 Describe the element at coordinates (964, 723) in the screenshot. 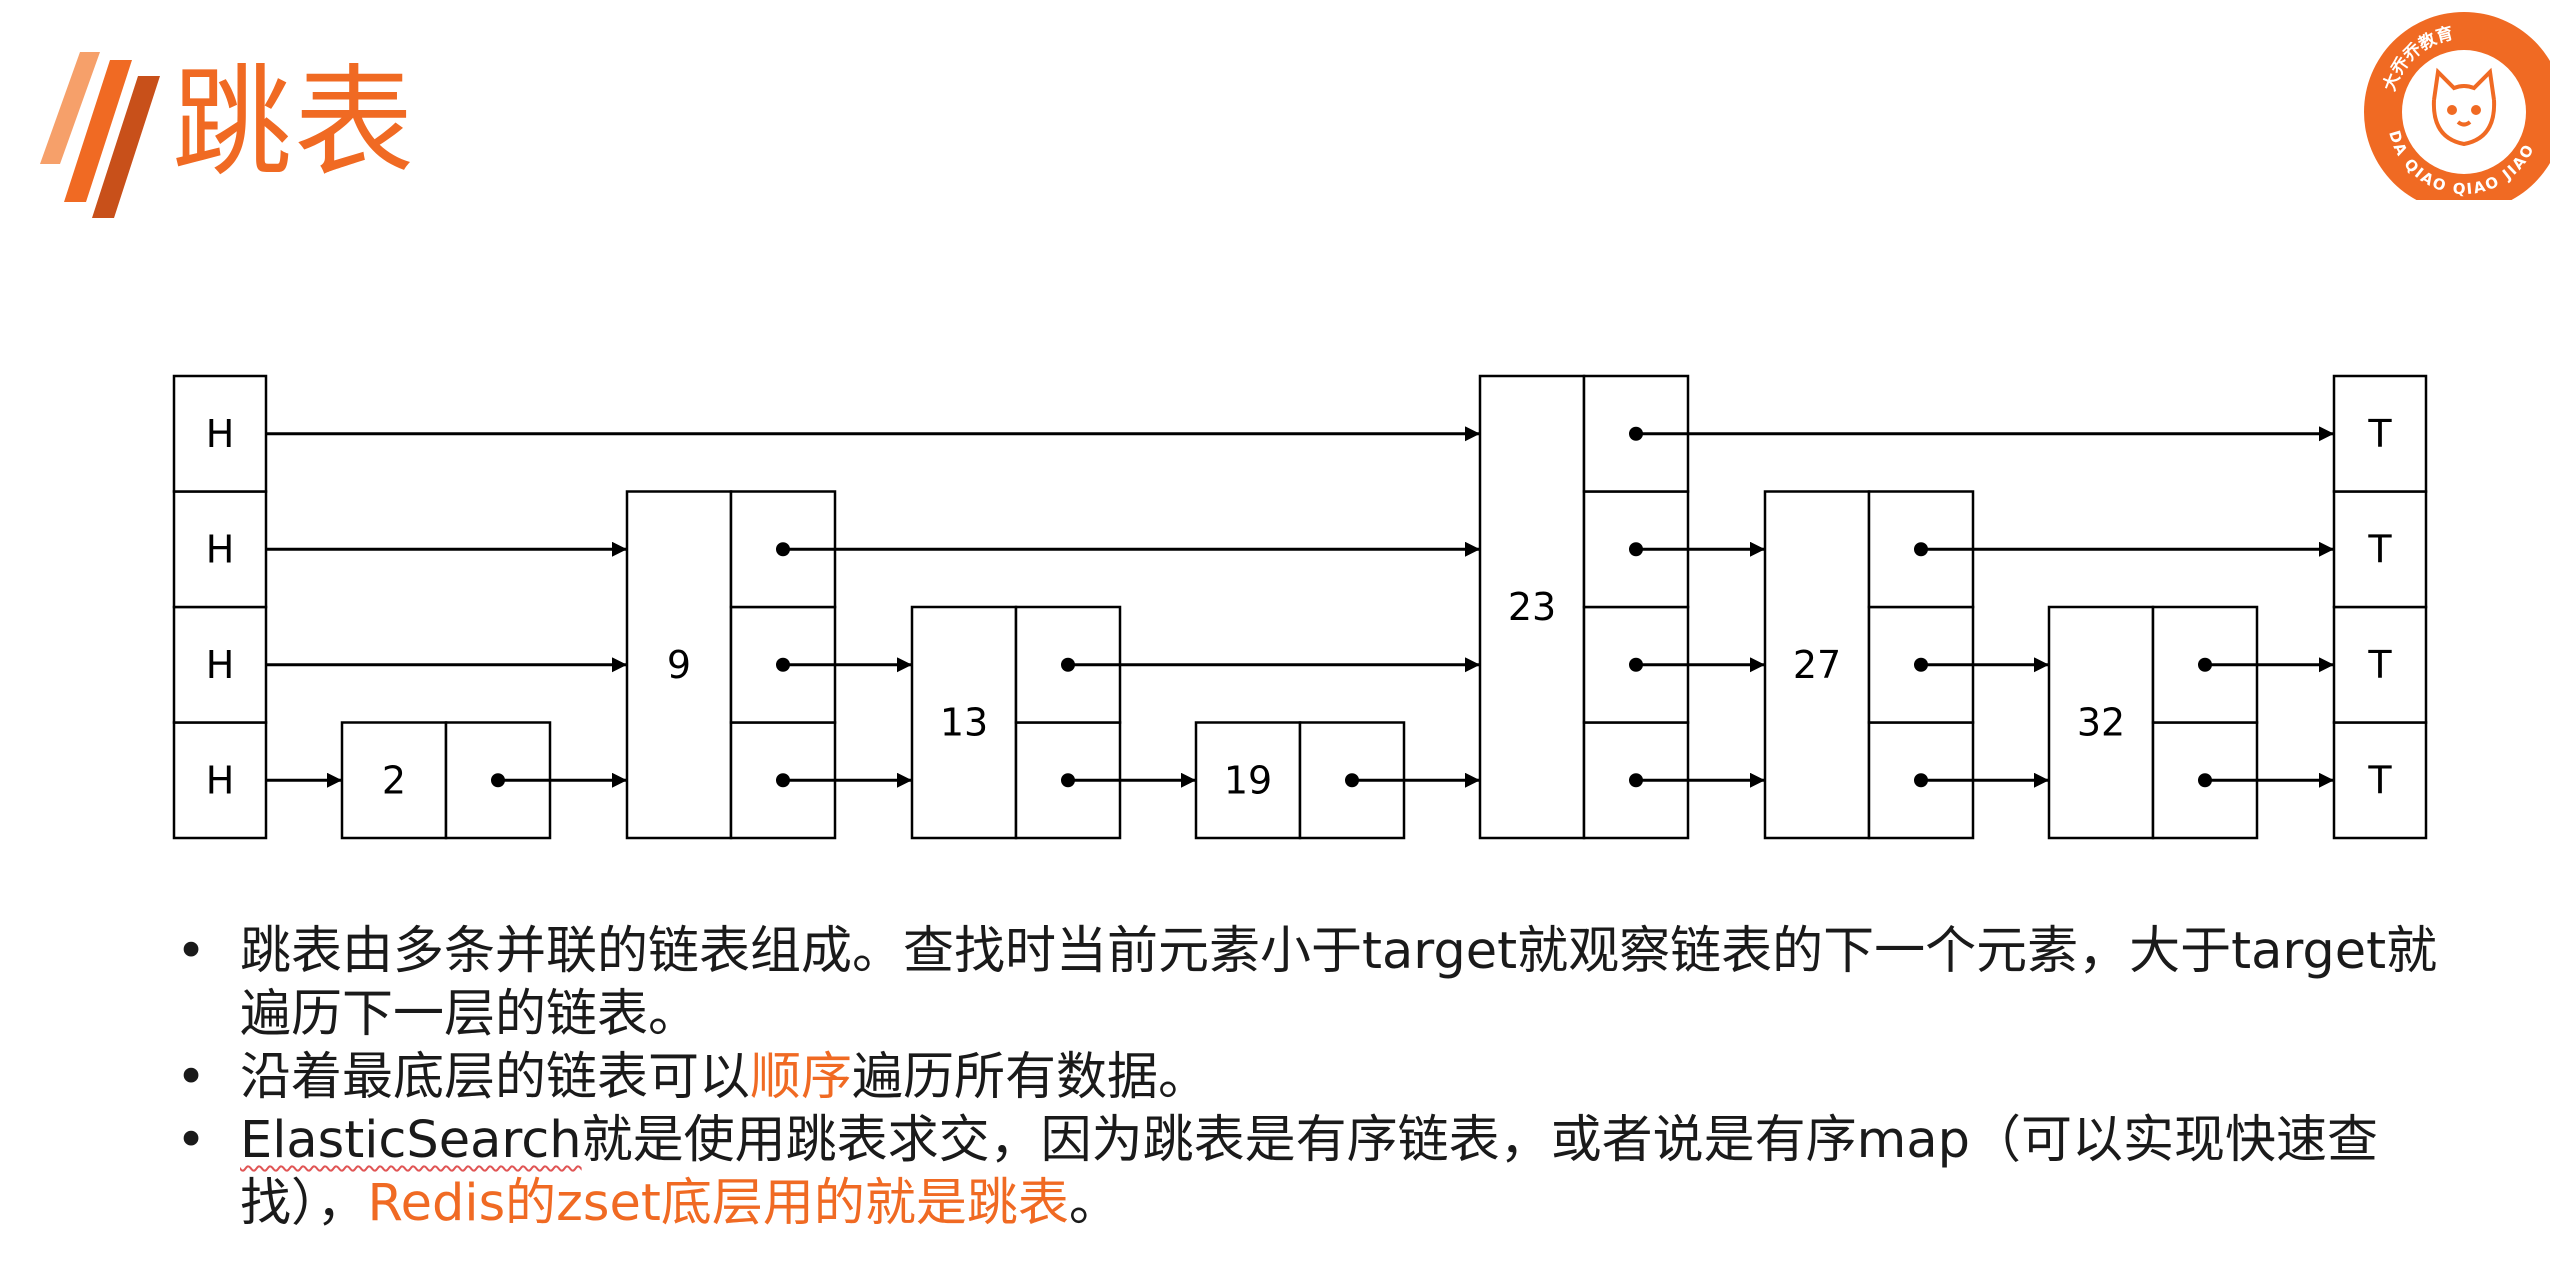

I see `node-value: 13` at that location.